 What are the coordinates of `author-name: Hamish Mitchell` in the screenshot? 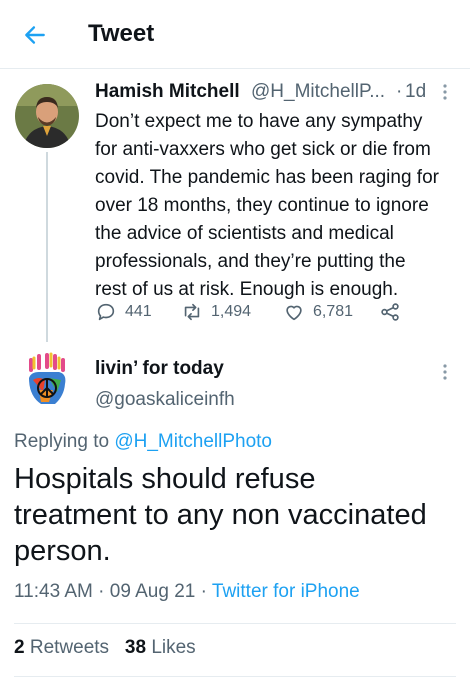 It's located at (167, 92).